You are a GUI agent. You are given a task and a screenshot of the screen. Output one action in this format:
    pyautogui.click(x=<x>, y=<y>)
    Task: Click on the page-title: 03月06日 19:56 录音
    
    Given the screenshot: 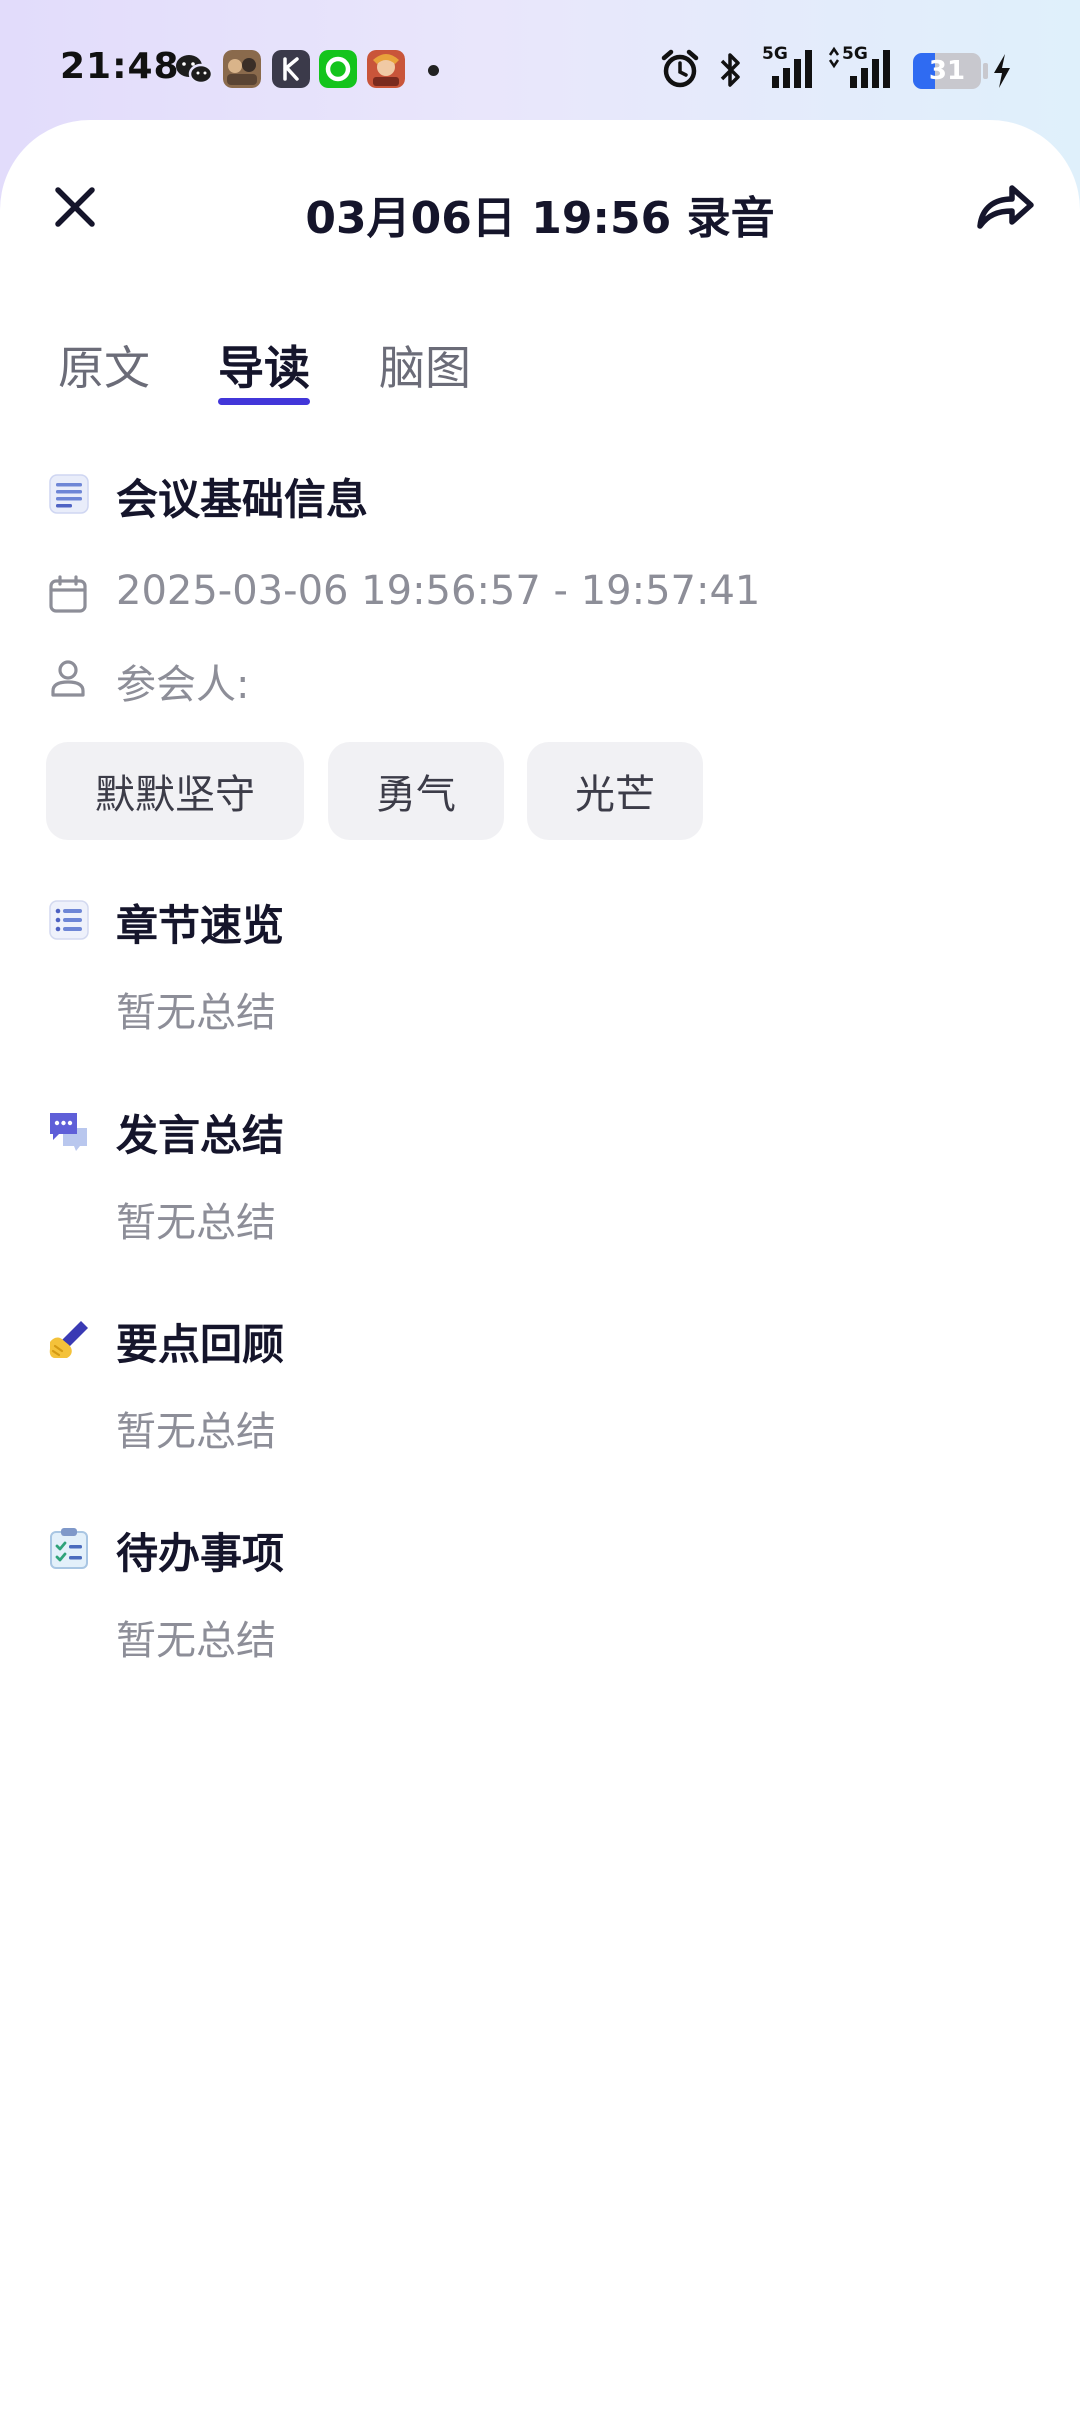 What is the action you would take?
    pyautogui.click(x=540, y=218)
    